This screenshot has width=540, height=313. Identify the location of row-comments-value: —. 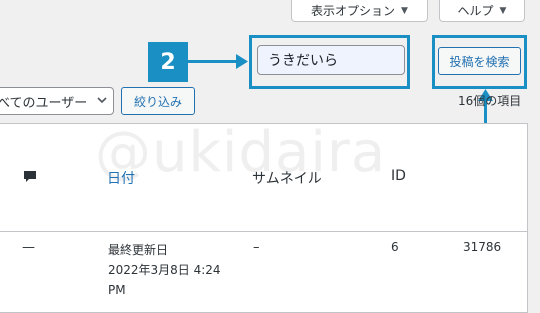
(28, 247).